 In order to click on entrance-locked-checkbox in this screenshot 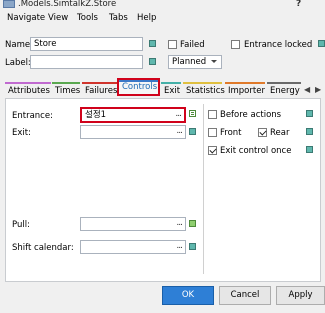, I will do `click(235, 44)`.